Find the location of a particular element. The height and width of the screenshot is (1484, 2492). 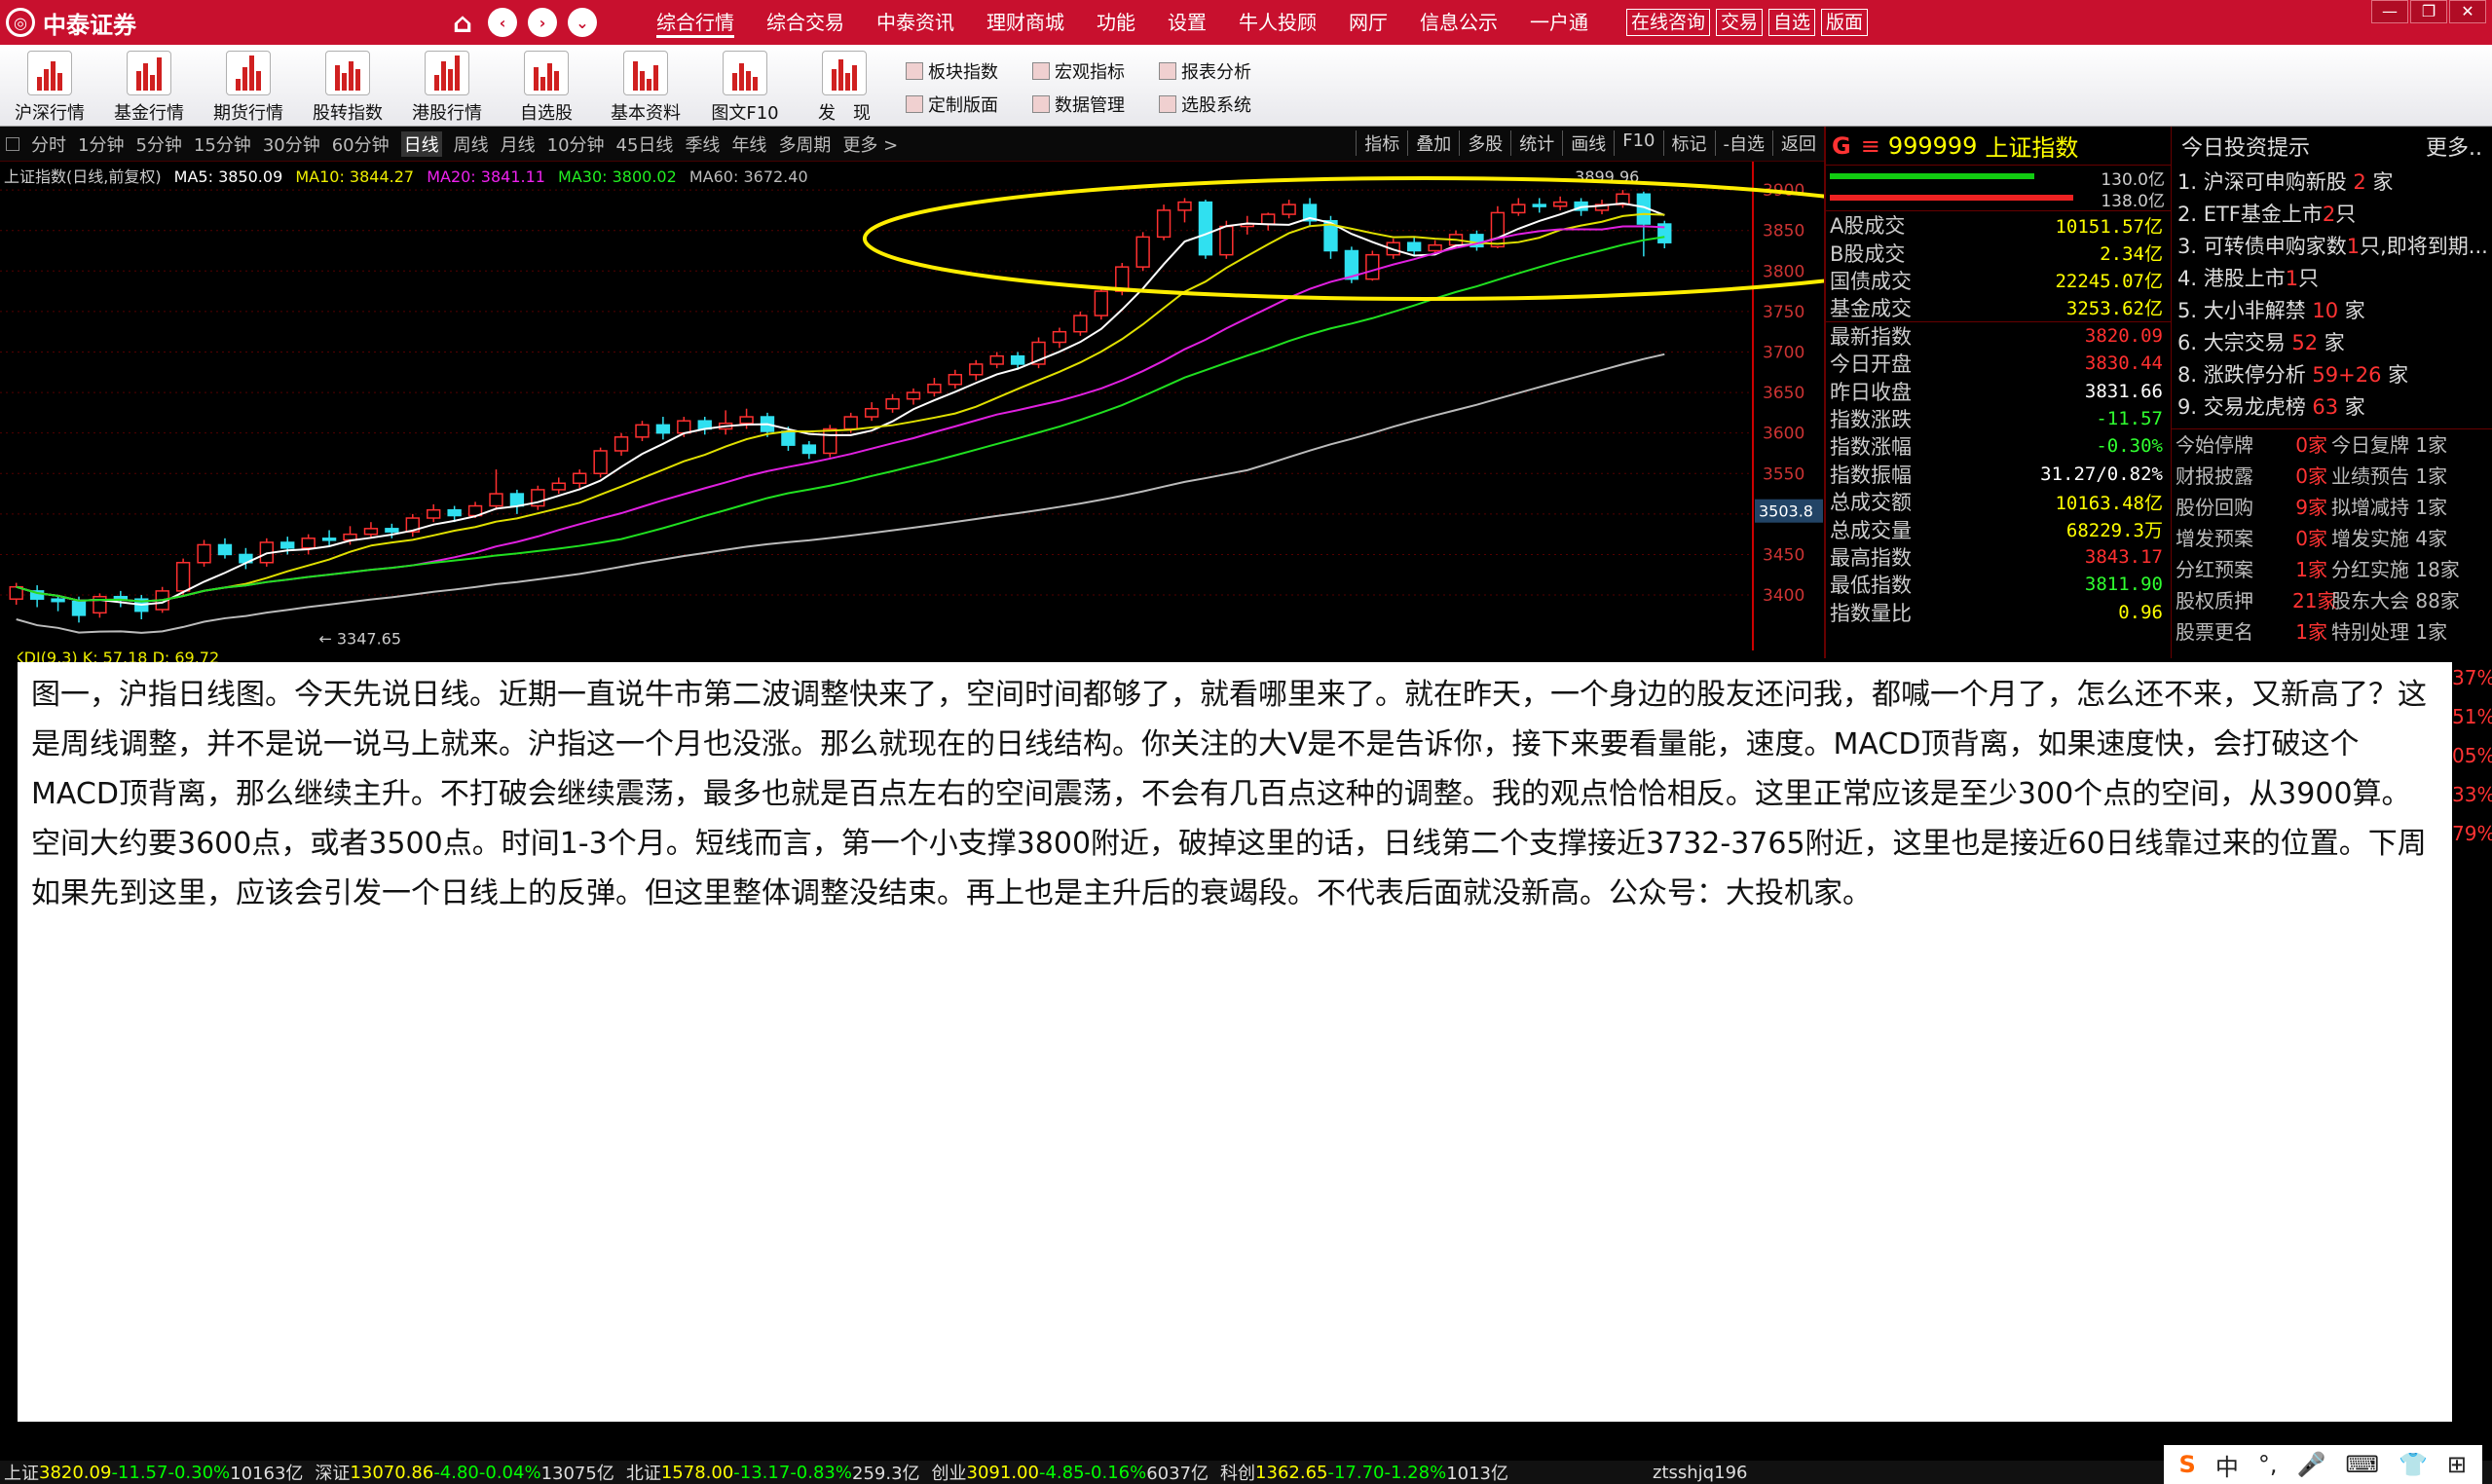

tray-icon: 👕 is located at coordinates (2413, 1464).